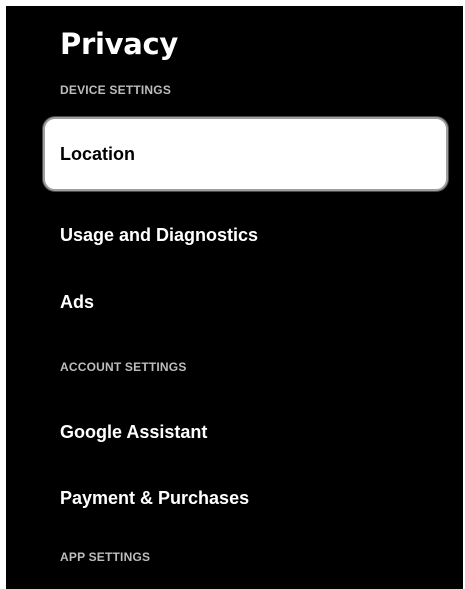 Image resolution: width=465 pixels, height=589 pixels. I want to click on menu-item-usage-and-diagnostics: Usage and Diagnostics, so click(245, 235).